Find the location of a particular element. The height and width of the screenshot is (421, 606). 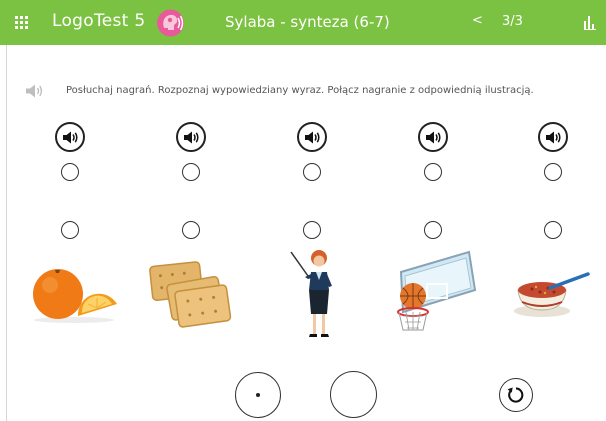

basketball-hoop-picture is located at coordinates (437, 290).